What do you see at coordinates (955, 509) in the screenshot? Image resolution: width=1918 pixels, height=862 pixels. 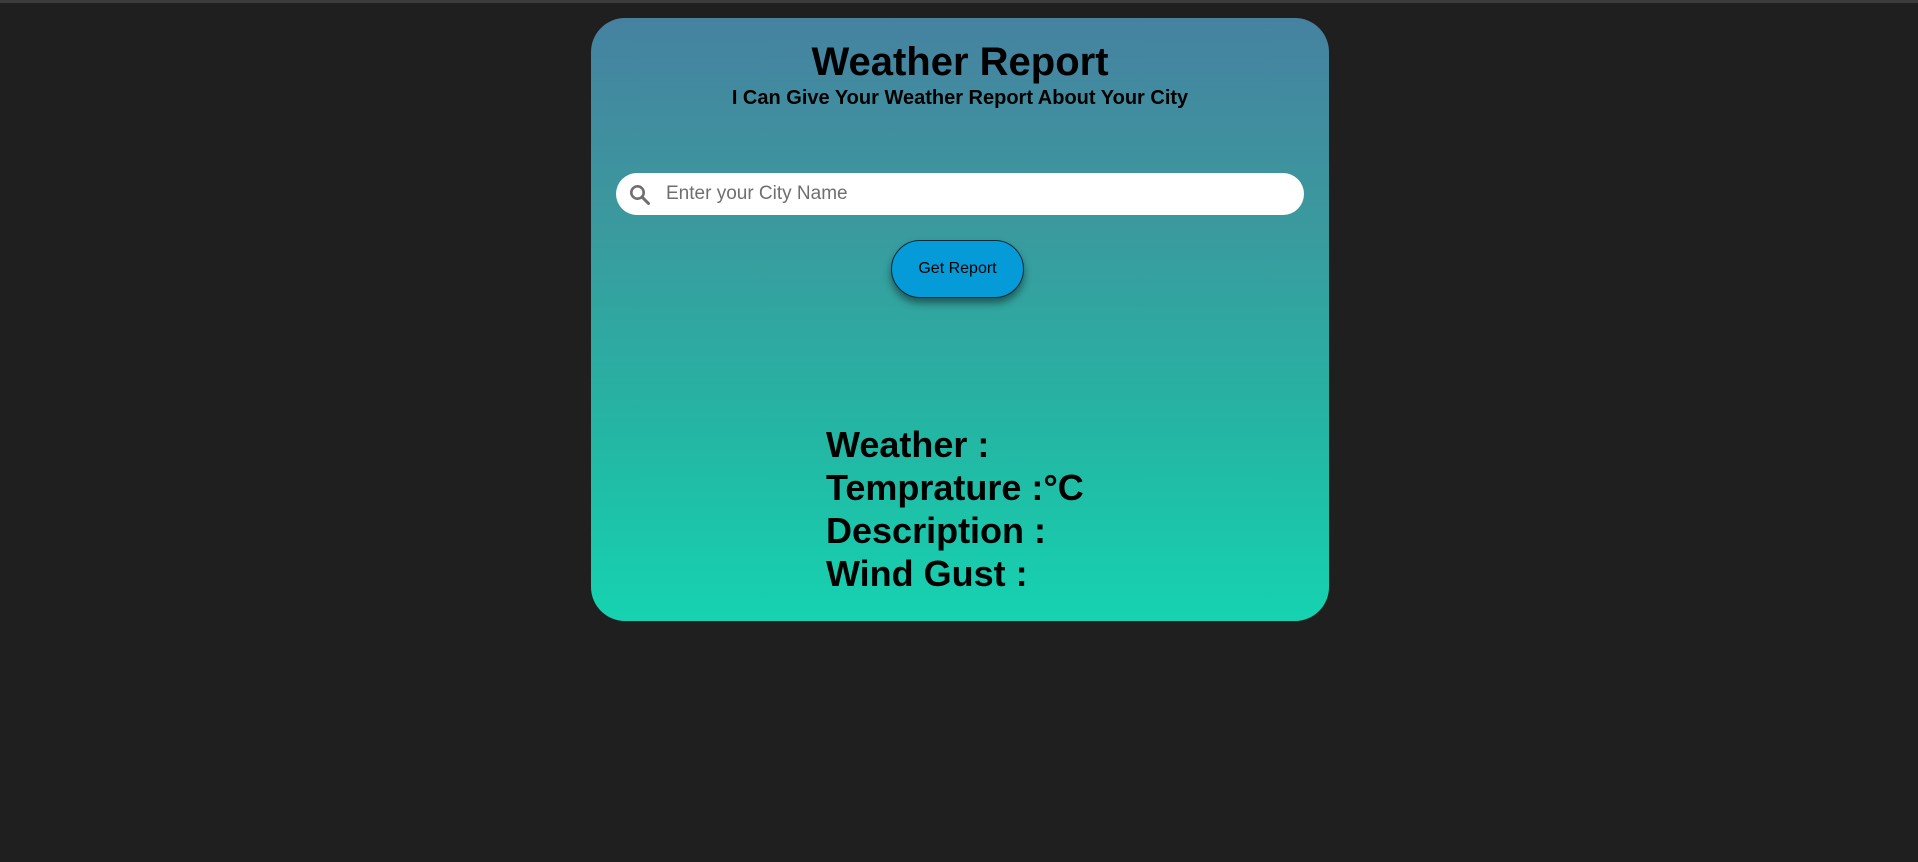 I see `weather-results: Weather : Temprature :°C Description` at bounding box center [955, 509].